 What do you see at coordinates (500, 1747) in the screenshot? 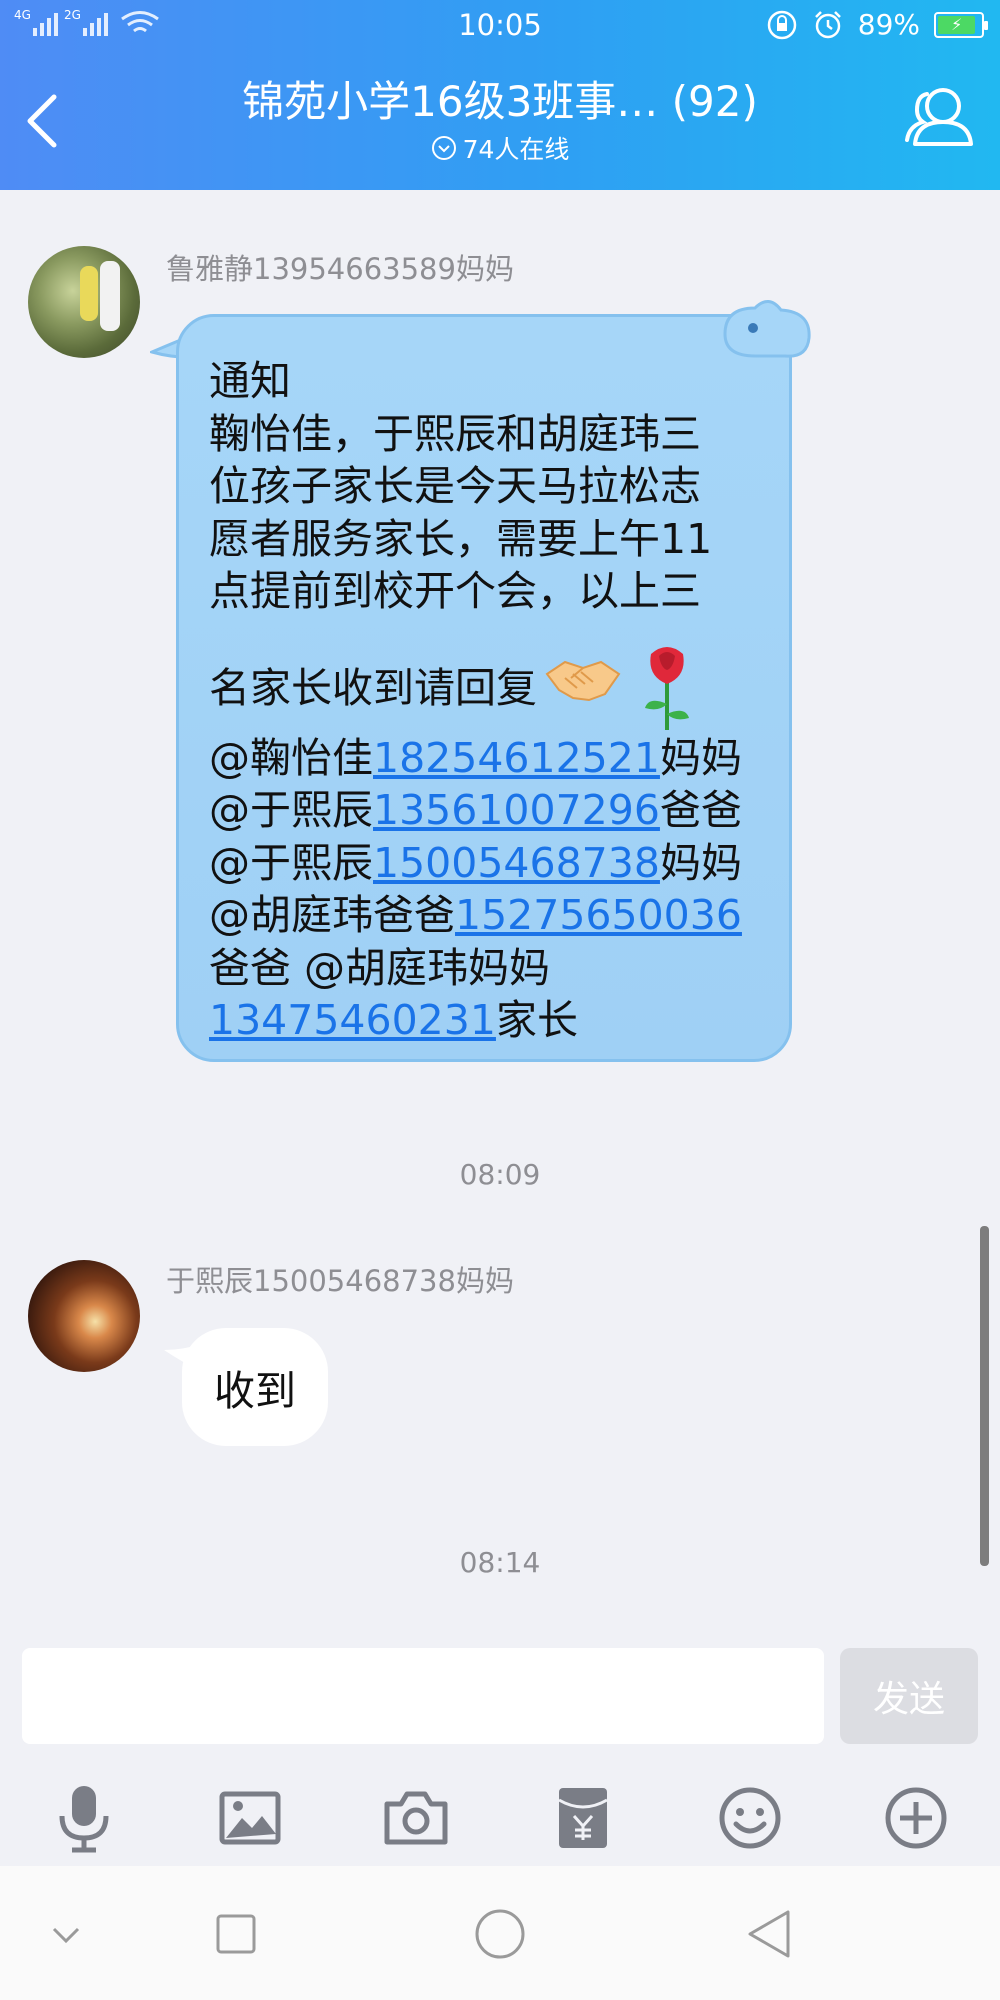
I see `composer: 发送` at bounding box center [500, 1747].